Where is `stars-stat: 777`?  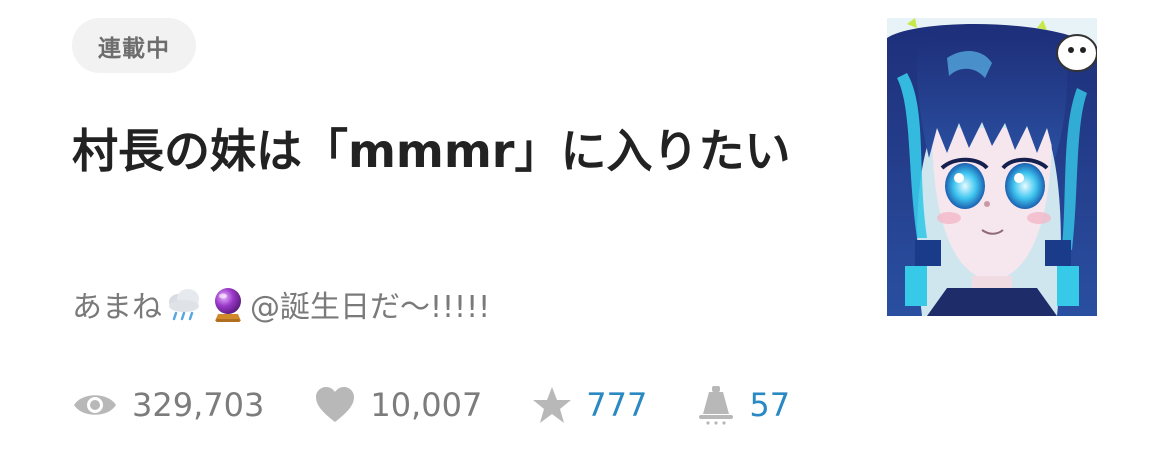
stars-stat: 777 is located at coordinates (589, 405).